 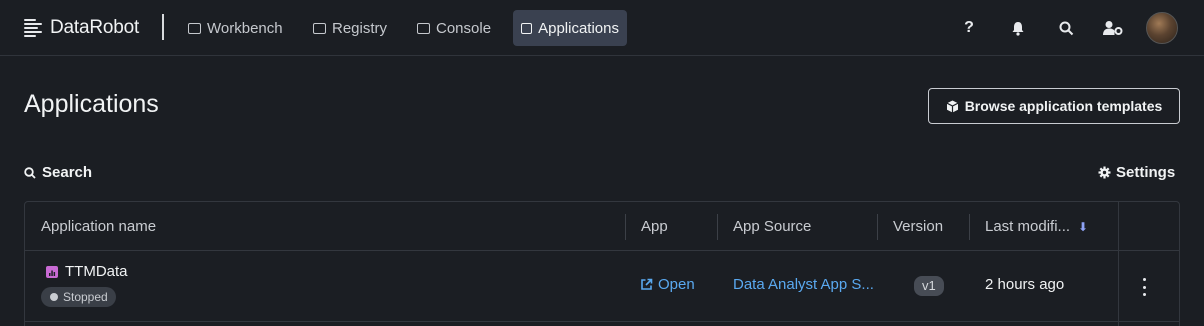 I want to click on settings-label: Settings, so click(x=1146, y=172).